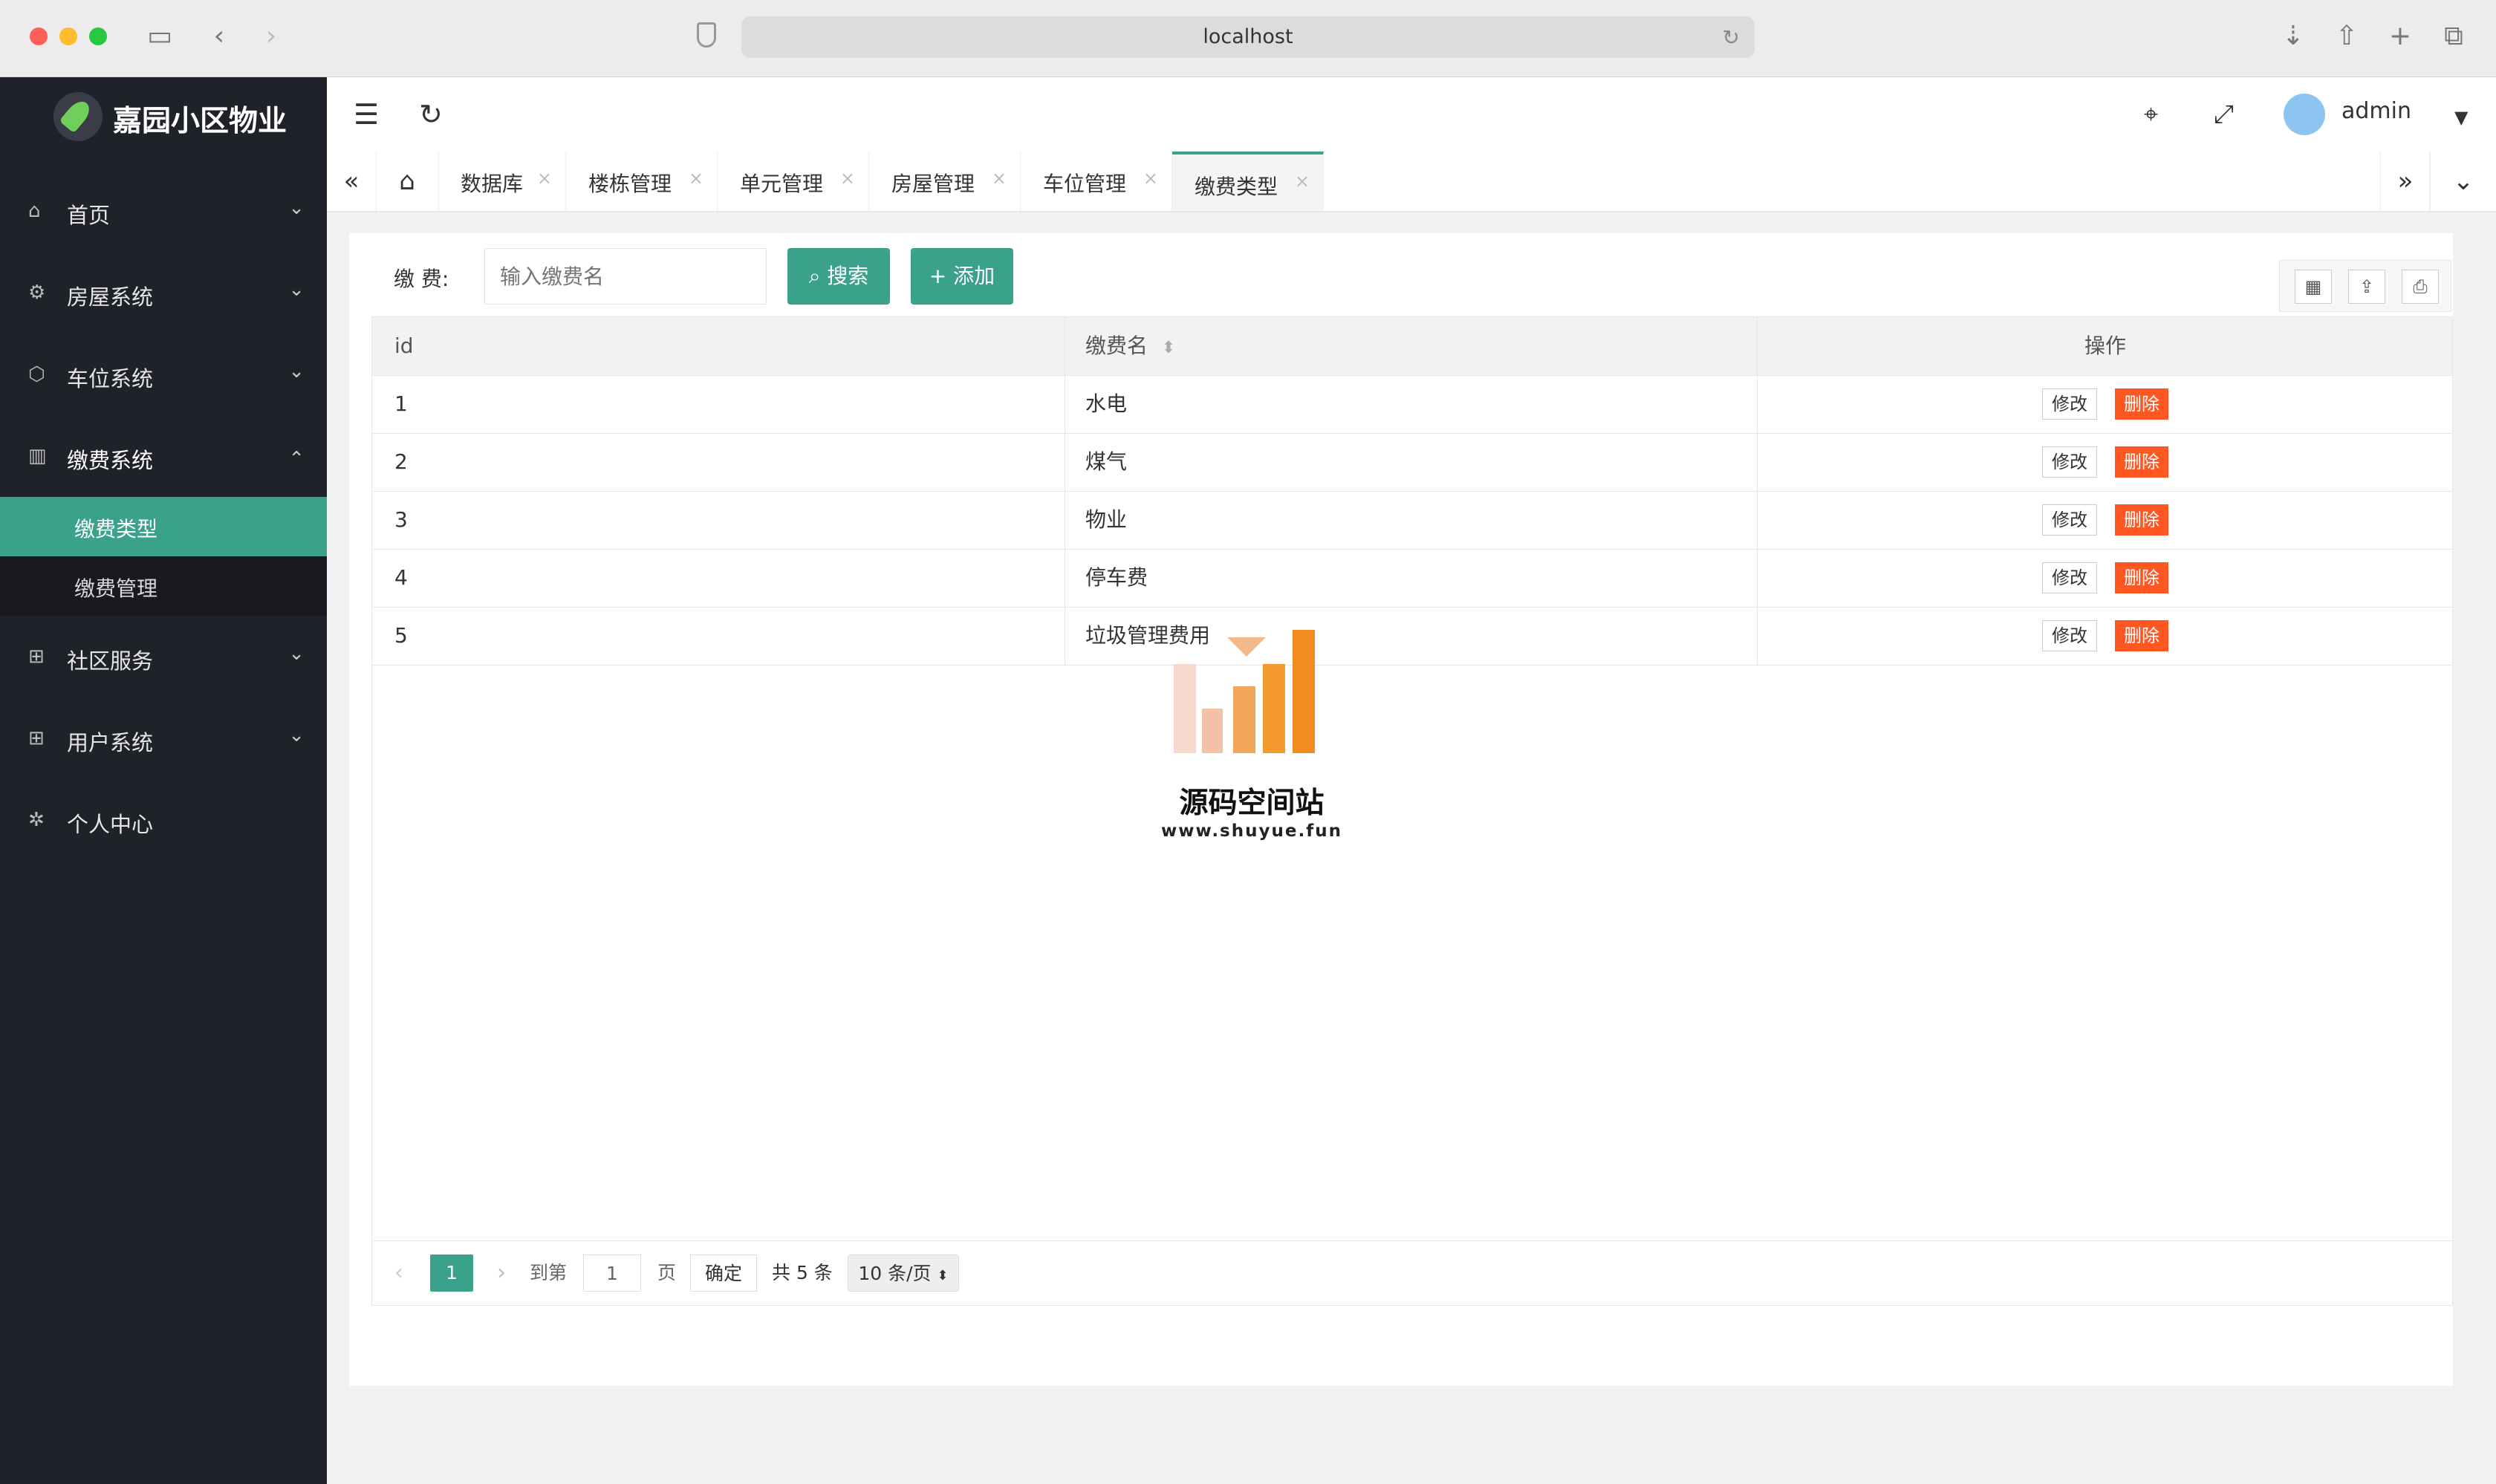 The image size is (2496, 1484). I want to click on sidebar-subitem-payment-type: 缴费类型, so click(164, 526).